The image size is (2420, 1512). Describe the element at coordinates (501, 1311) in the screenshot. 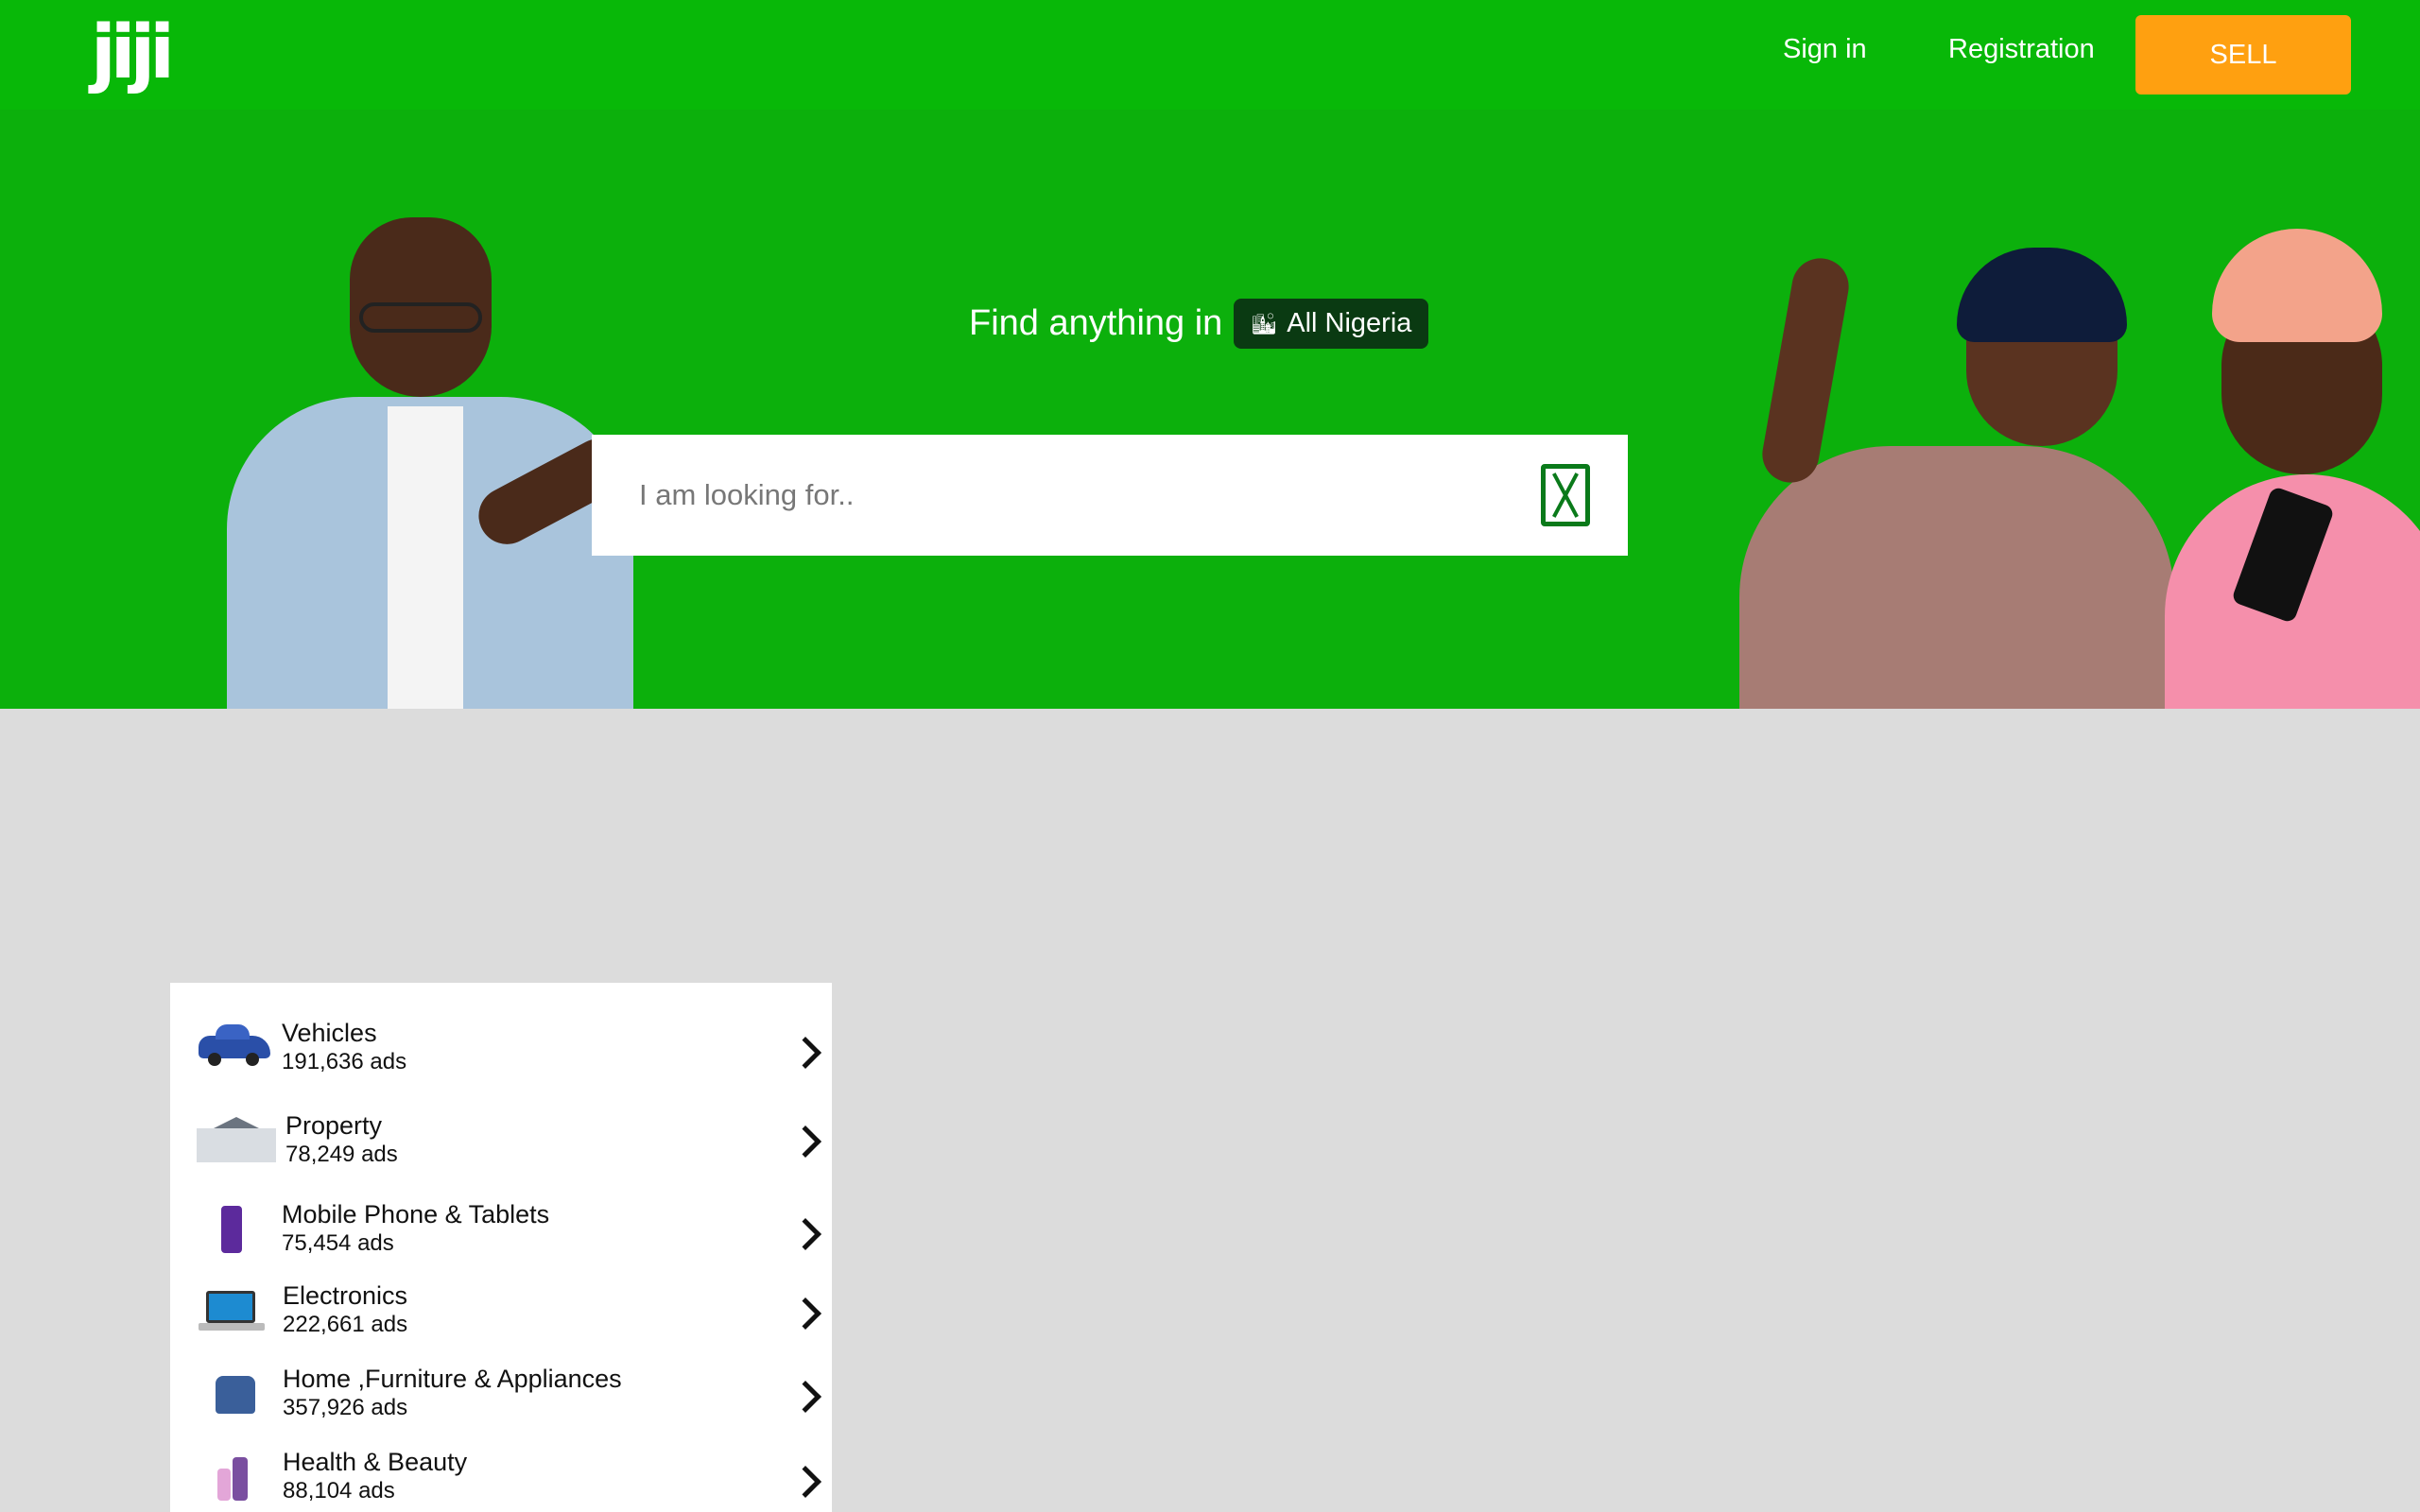

I see `category-item-electronics: Electronics 222,661 ads` at that location.